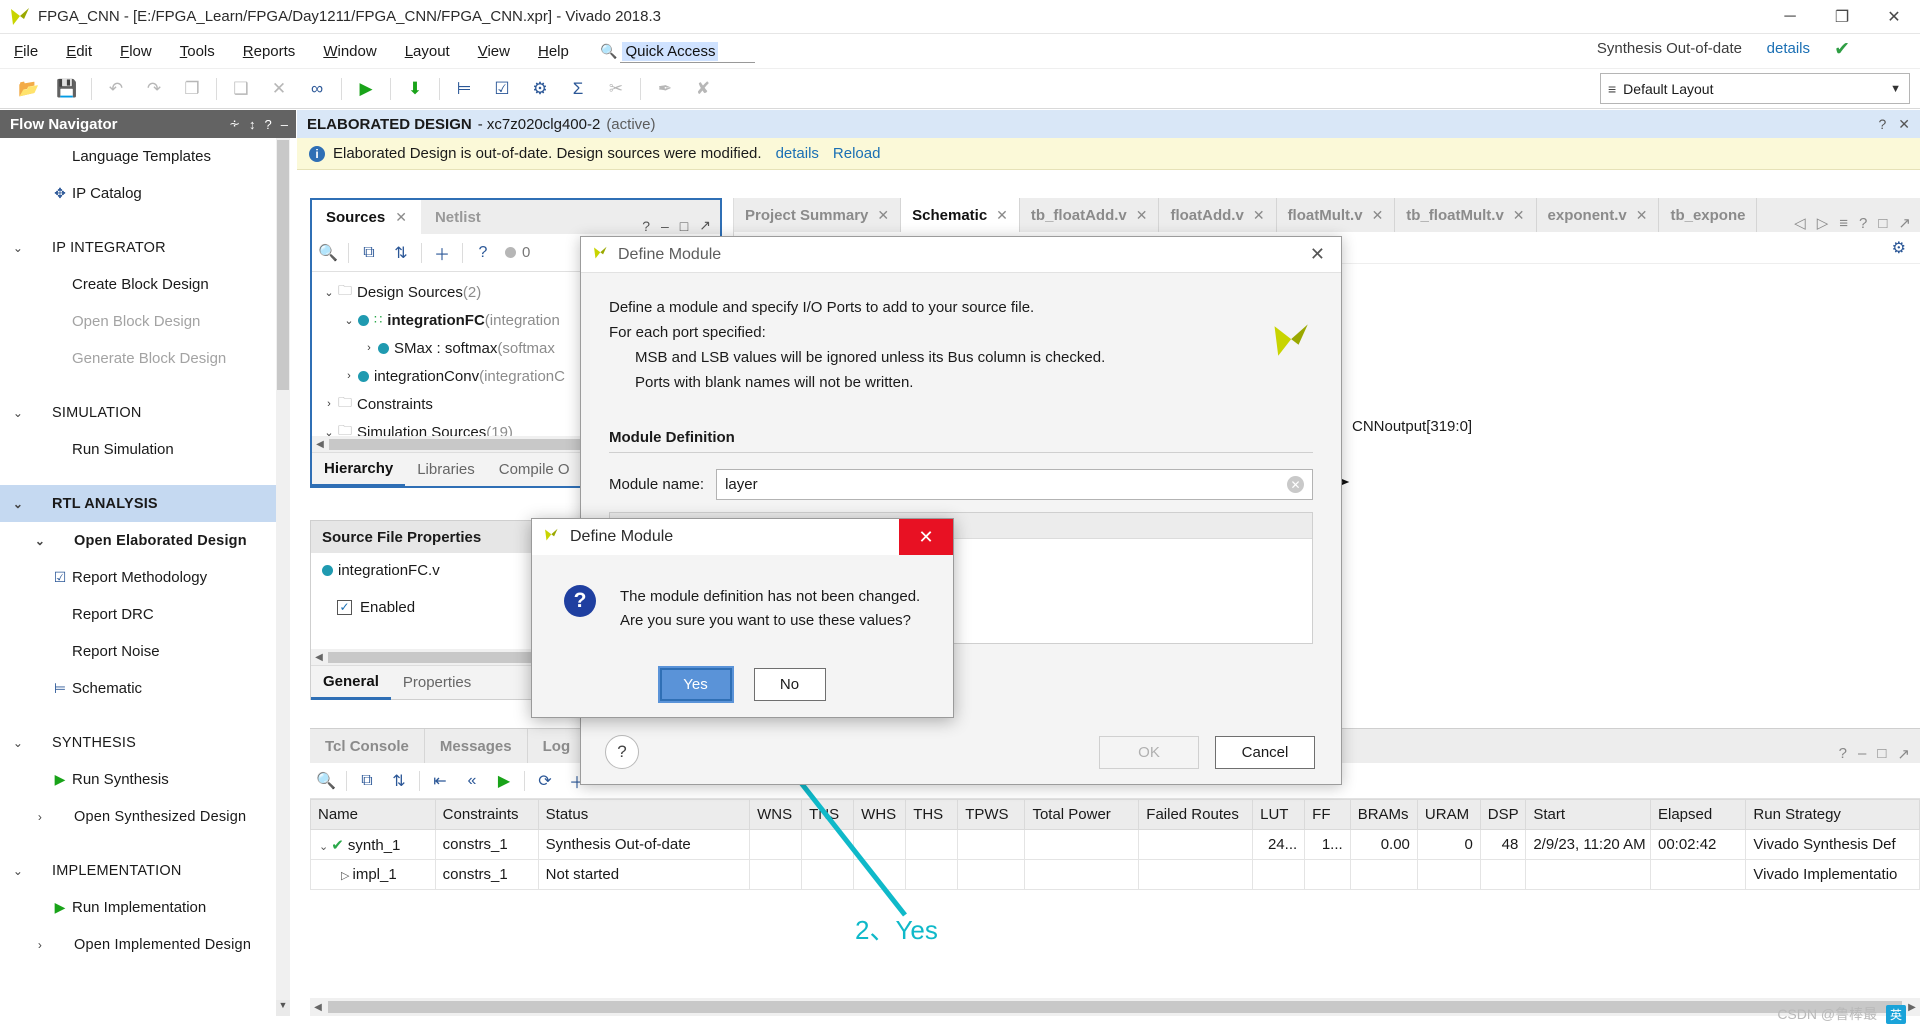  What do you see at coordinates (504, 781) in the screenshot?
I see `next-icon: ▶` at bounding box center [504, 781].